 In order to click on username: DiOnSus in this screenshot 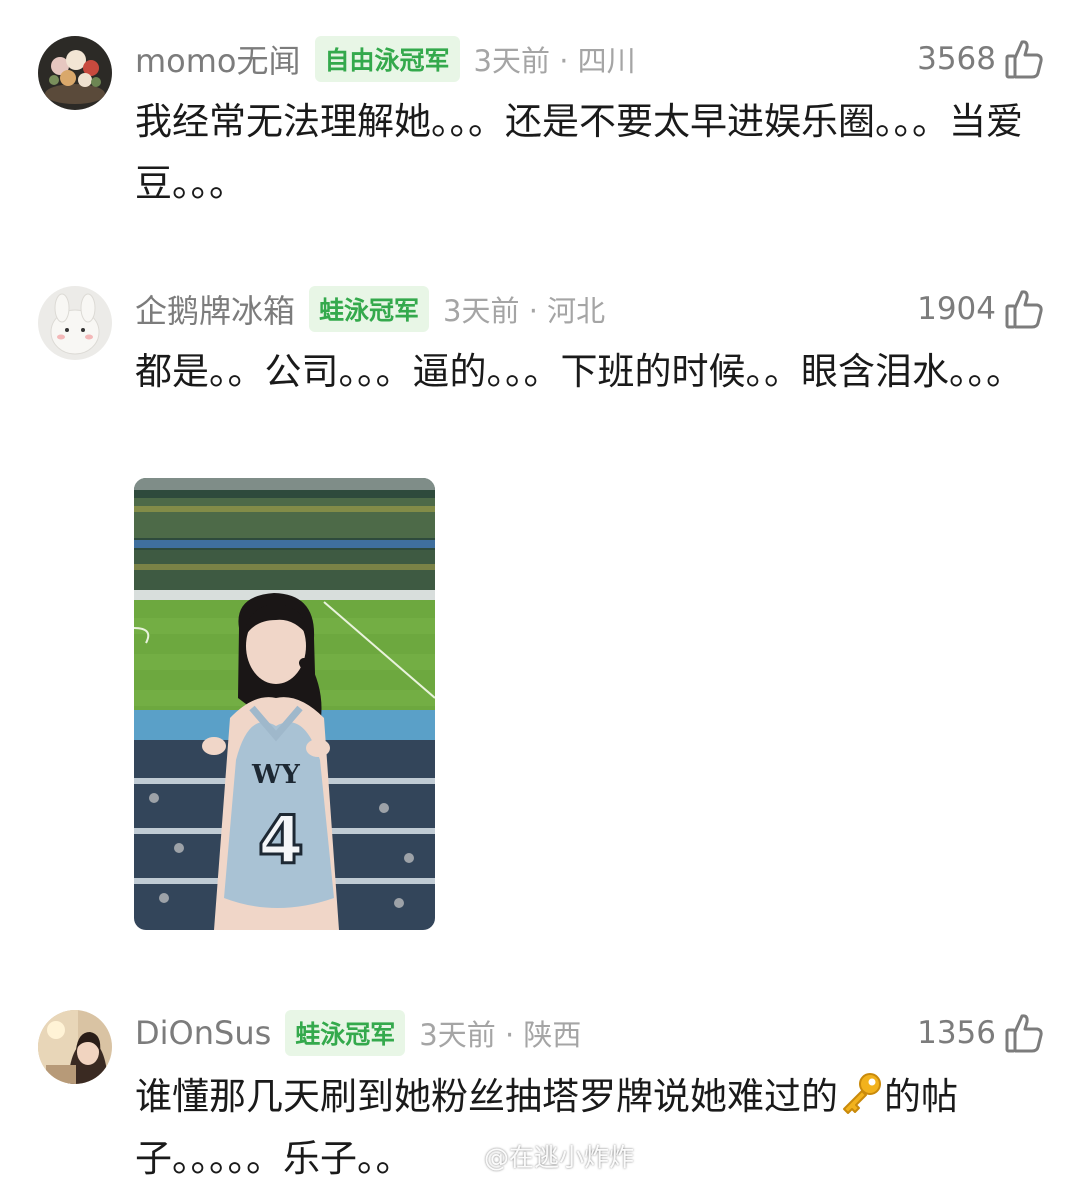, I will do `click(203, 1033)`.